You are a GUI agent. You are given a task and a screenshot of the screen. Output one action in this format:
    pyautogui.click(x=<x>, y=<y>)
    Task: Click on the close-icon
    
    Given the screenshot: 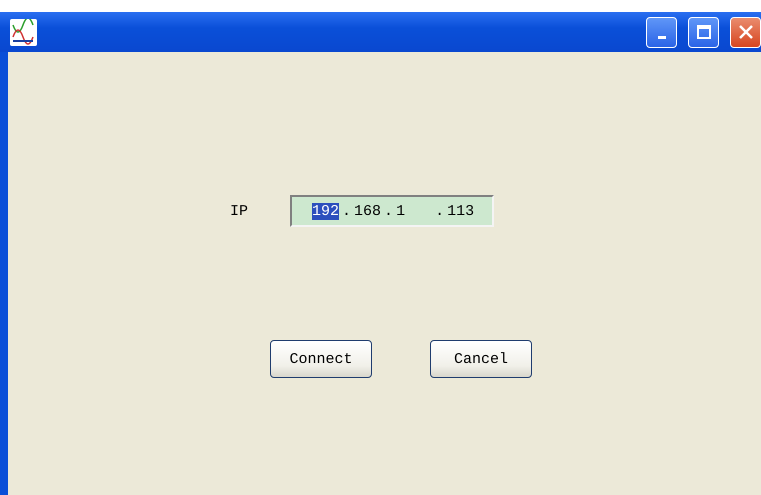 What is the action you would take?
    pyautogui.click(x=746, y=32)
    